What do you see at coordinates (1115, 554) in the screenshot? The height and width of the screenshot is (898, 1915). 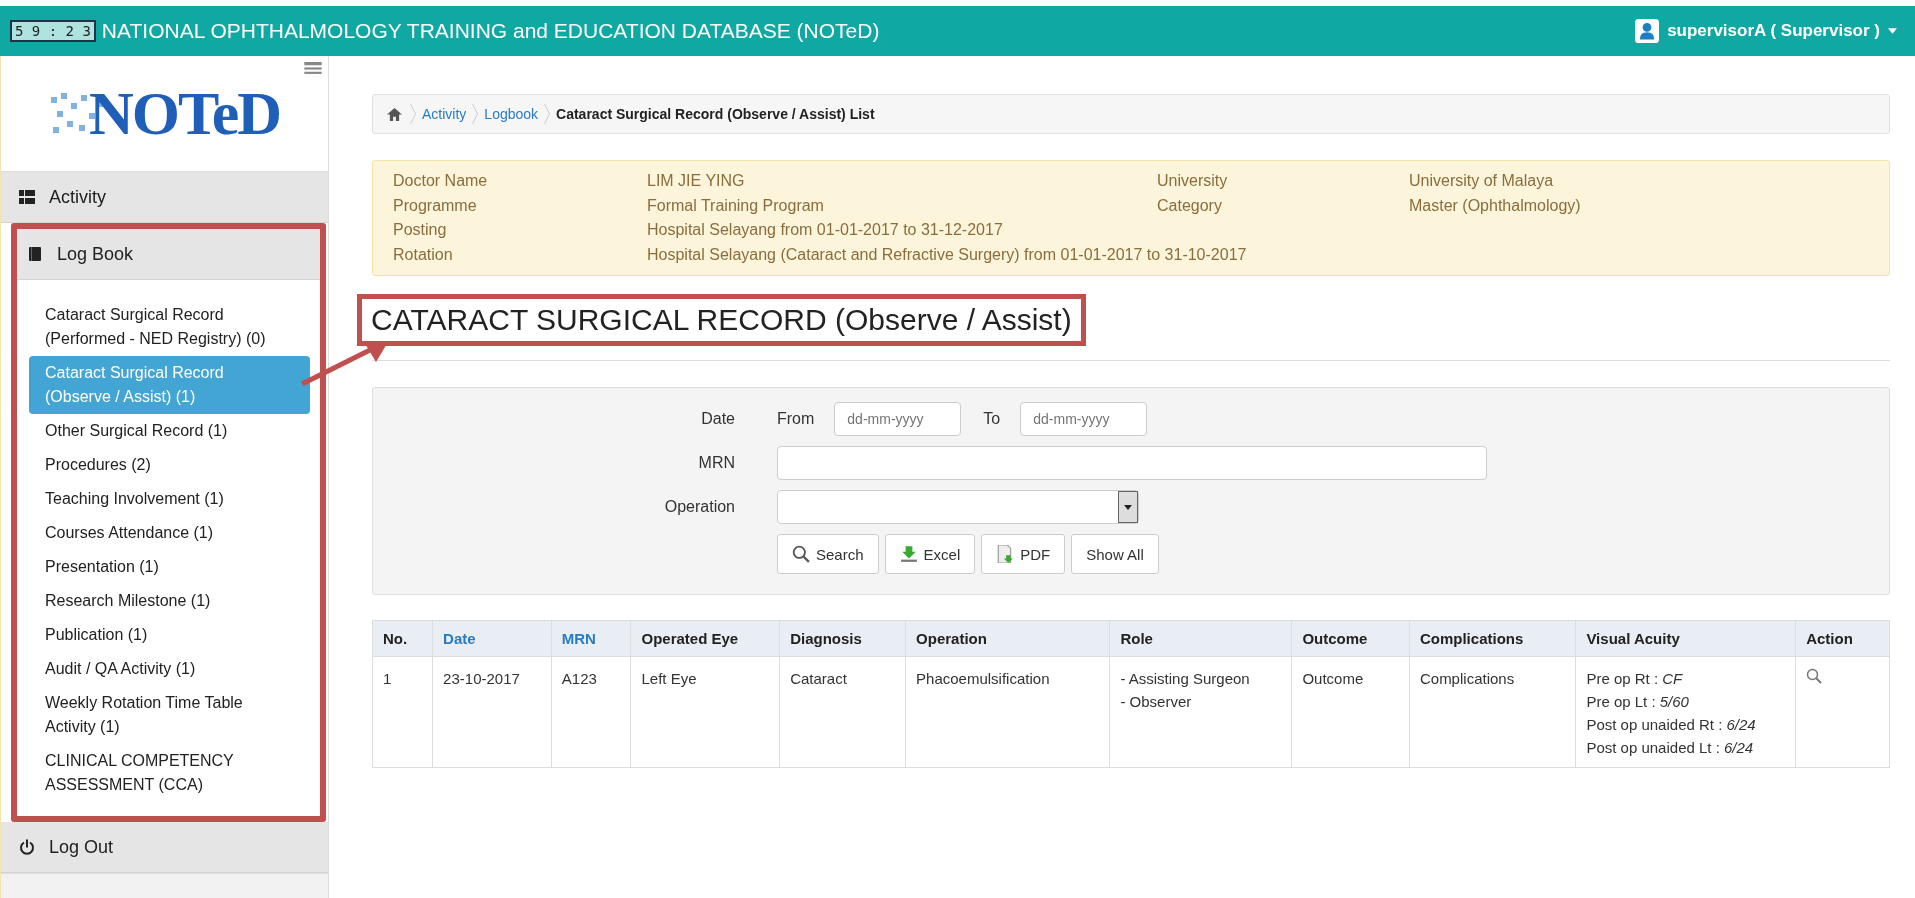 I see `action-button: Show All` at bounding box center [1115, 554].